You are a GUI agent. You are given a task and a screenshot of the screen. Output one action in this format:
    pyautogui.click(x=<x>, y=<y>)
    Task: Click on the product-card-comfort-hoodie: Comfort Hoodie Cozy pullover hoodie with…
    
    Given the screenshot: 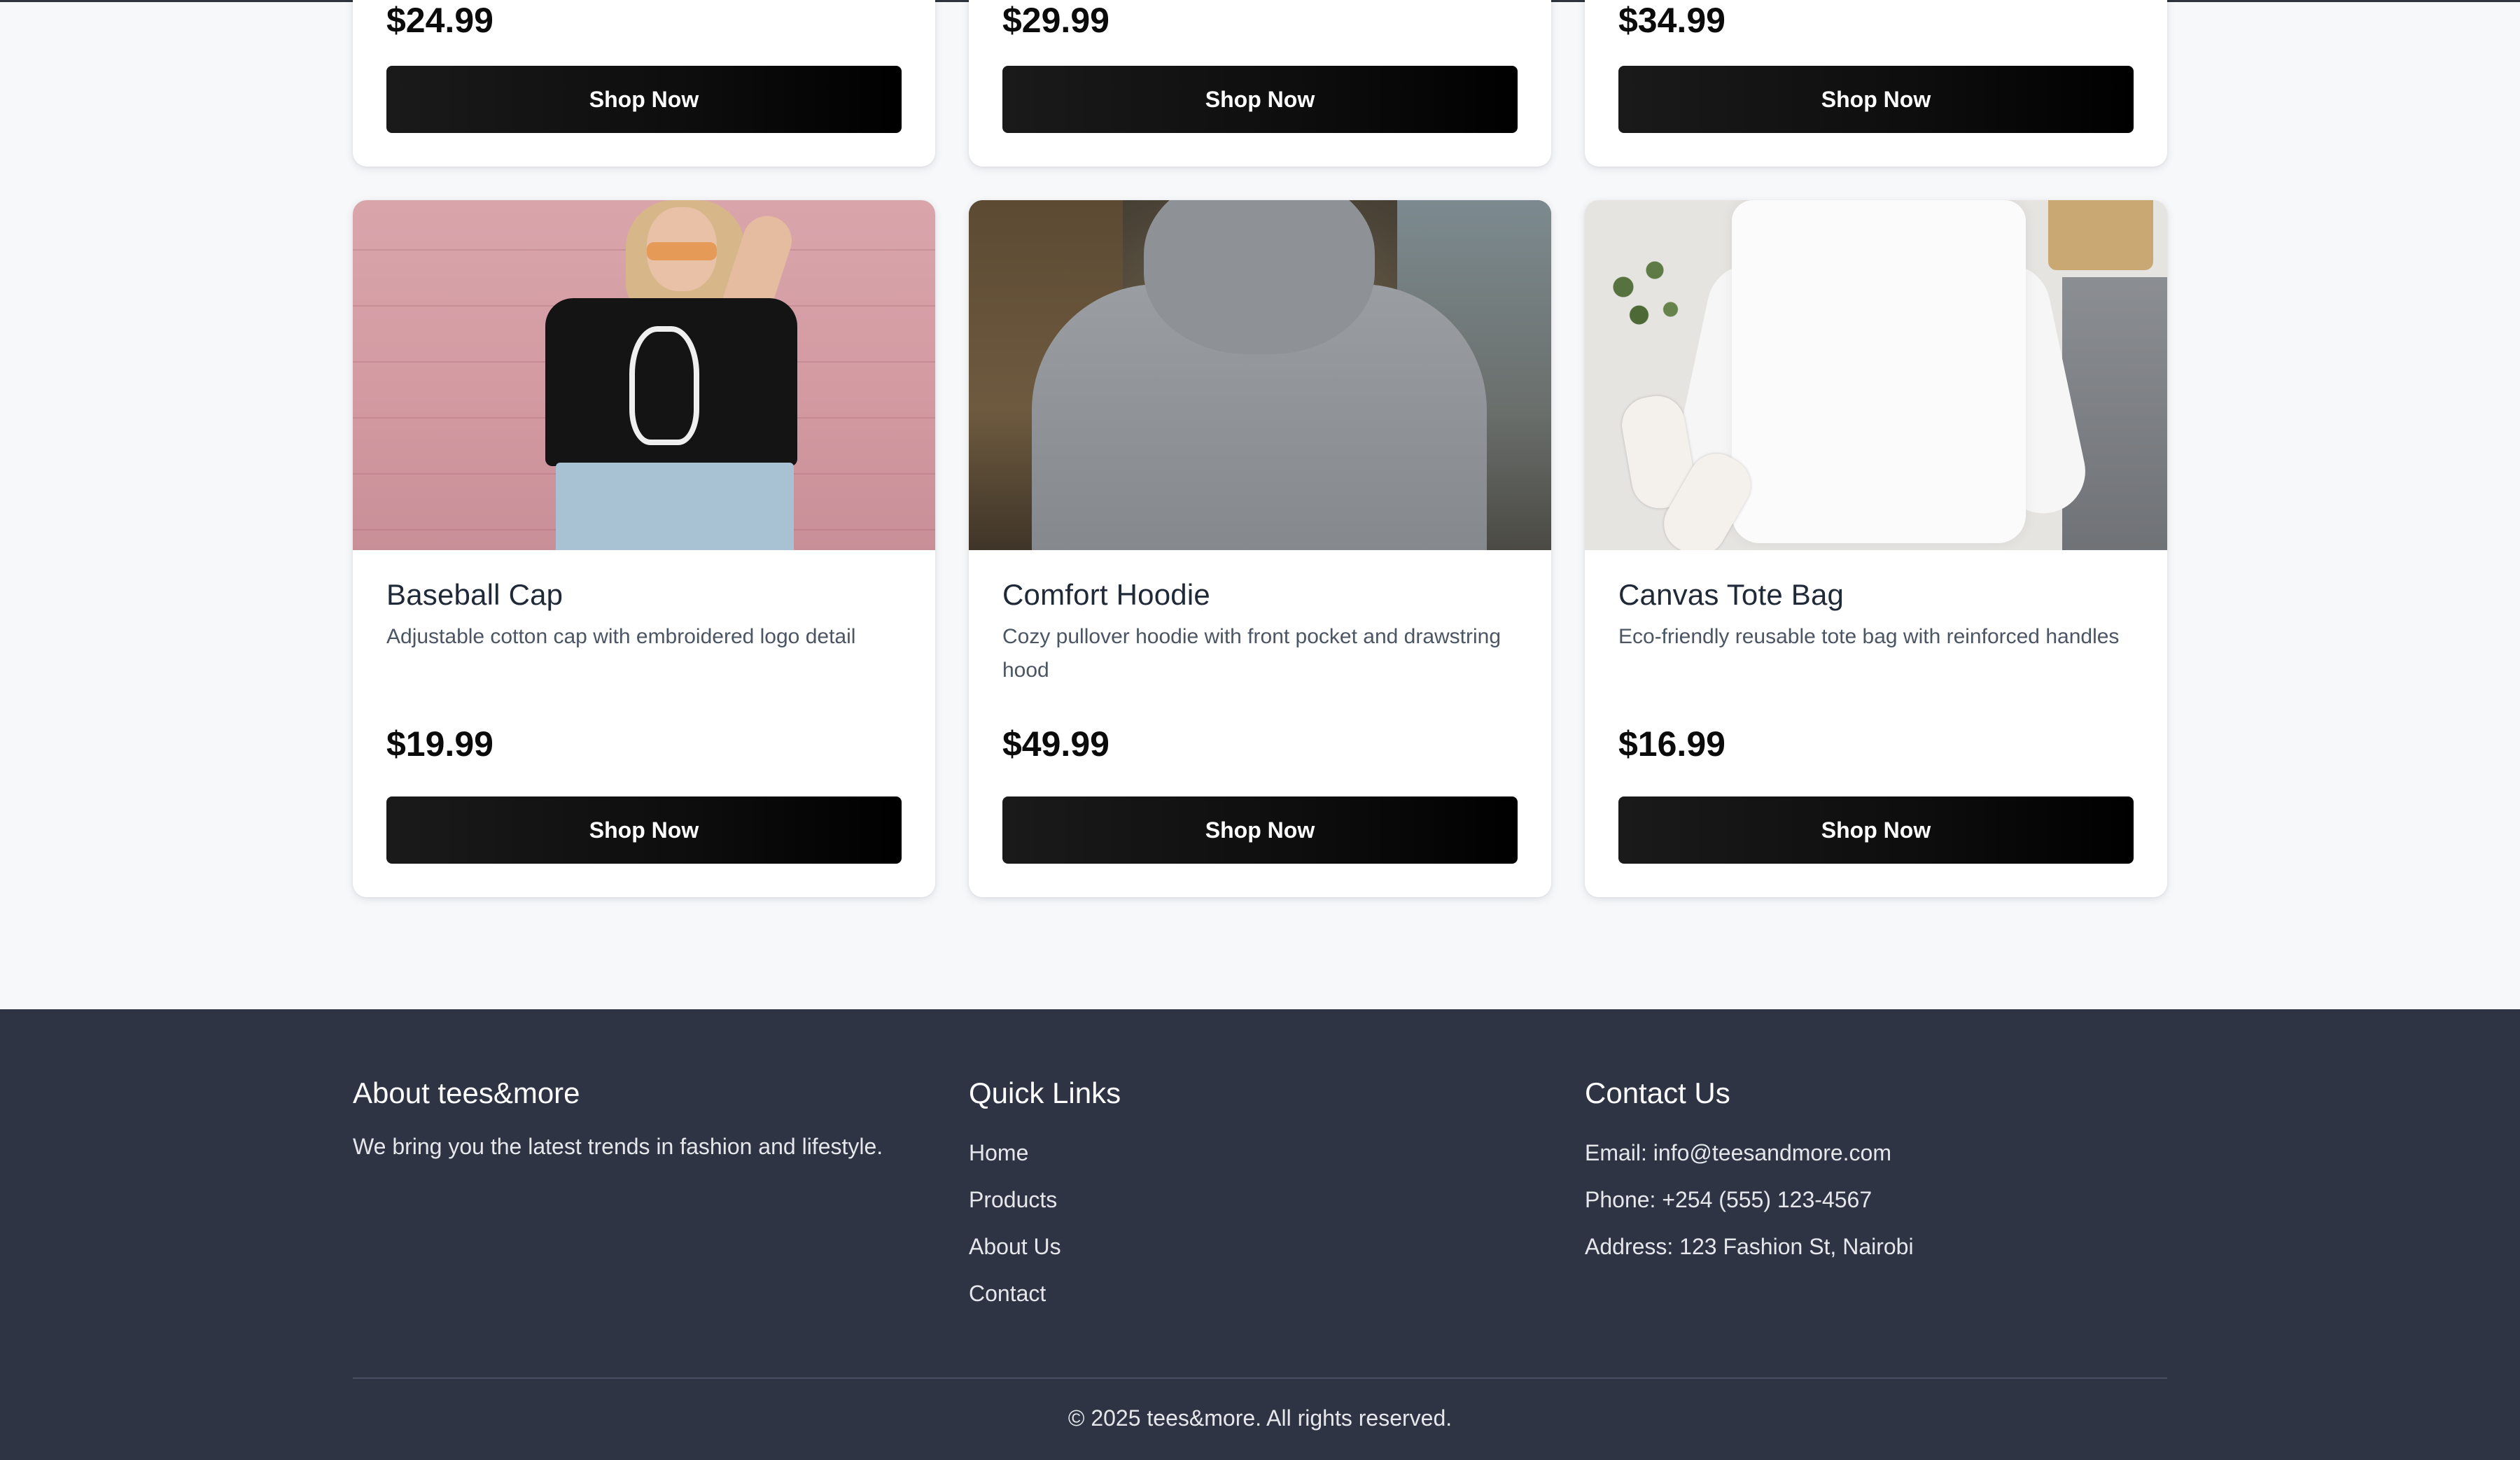 What is the action you would take?
    pyautogui.click(x=1260, y=548)
    